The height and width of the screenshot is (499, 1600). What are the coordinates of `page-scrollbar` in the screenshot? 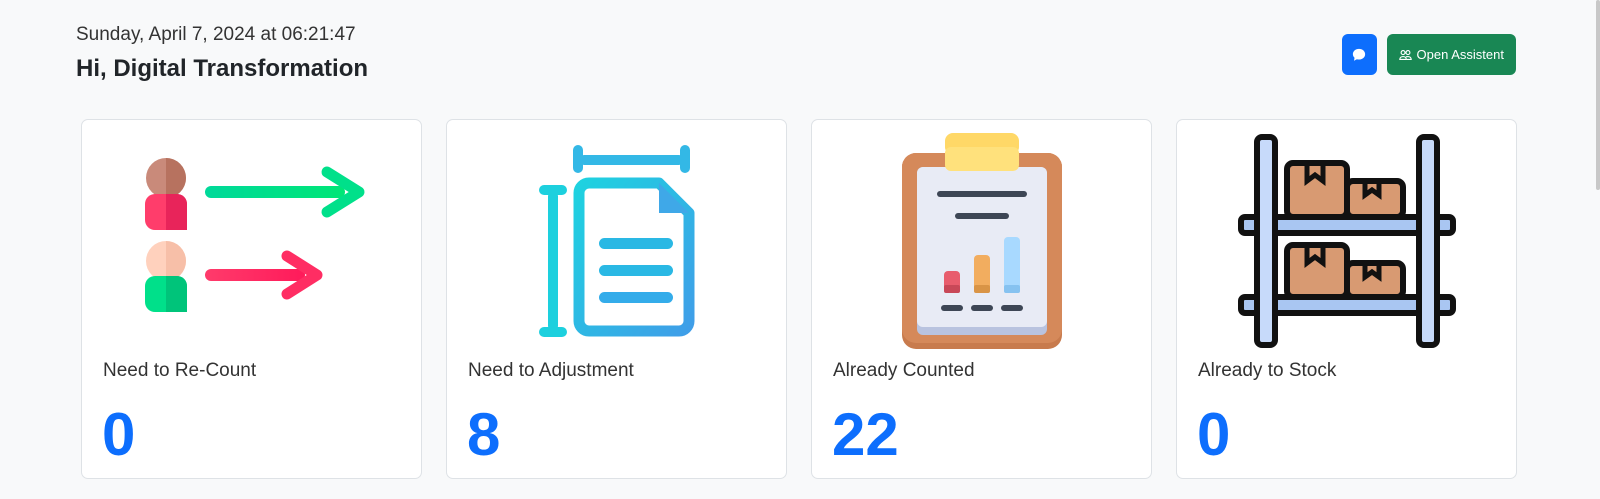 It's located at (1598, 95).